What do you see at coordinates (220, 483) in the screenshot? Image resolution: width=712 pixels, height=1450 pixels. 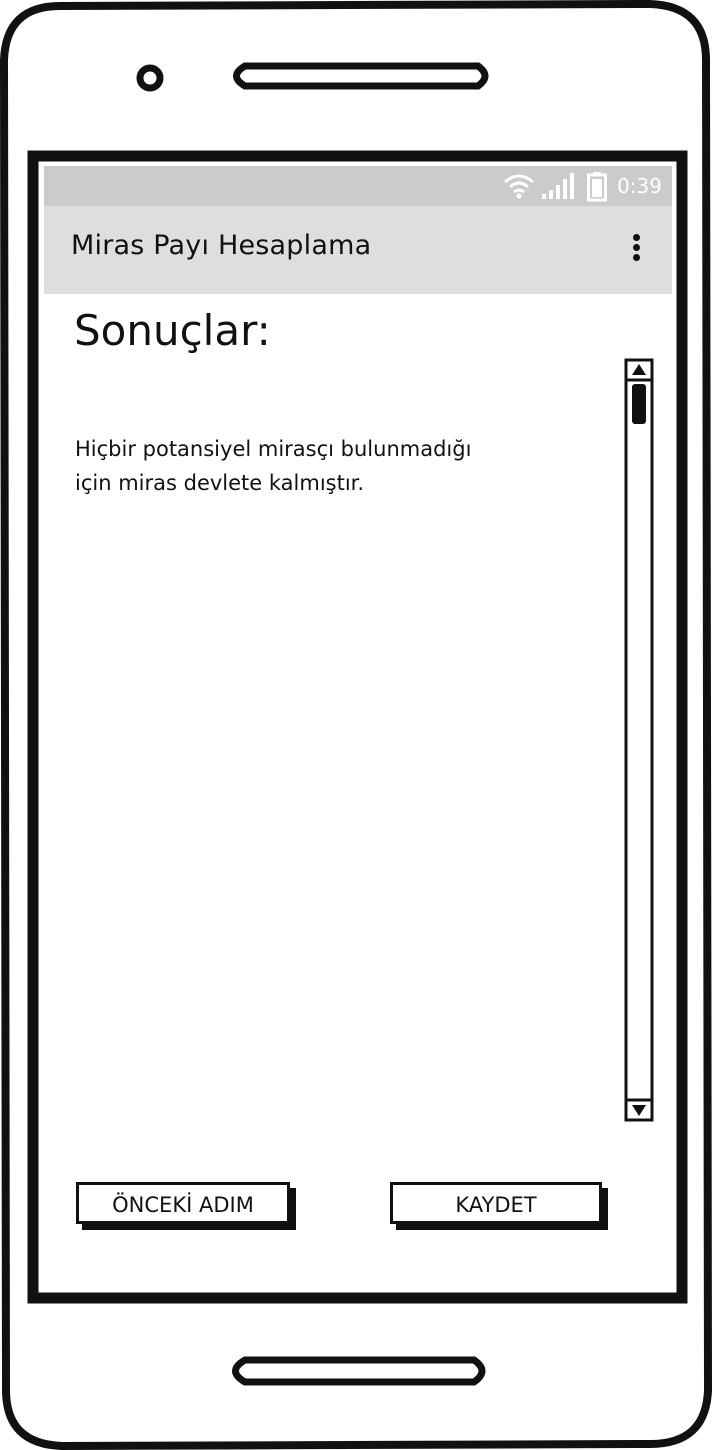 I see `result-line: için miras devlete kalmıştır.` at bounding box center [220, 483].